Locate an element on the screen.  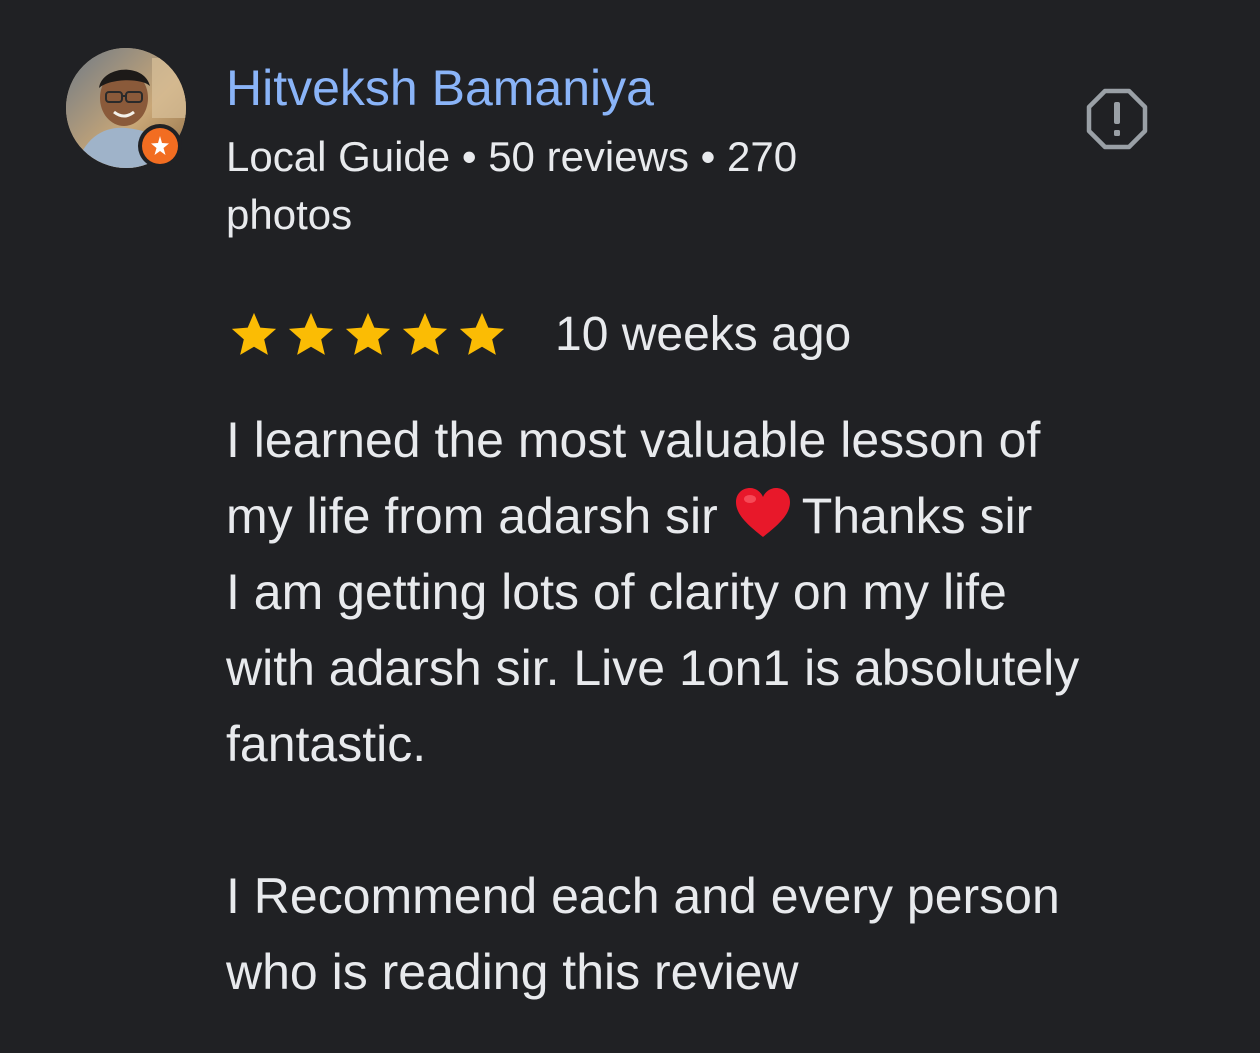
local-guide-star-icon is located at coordinates (160, 146).